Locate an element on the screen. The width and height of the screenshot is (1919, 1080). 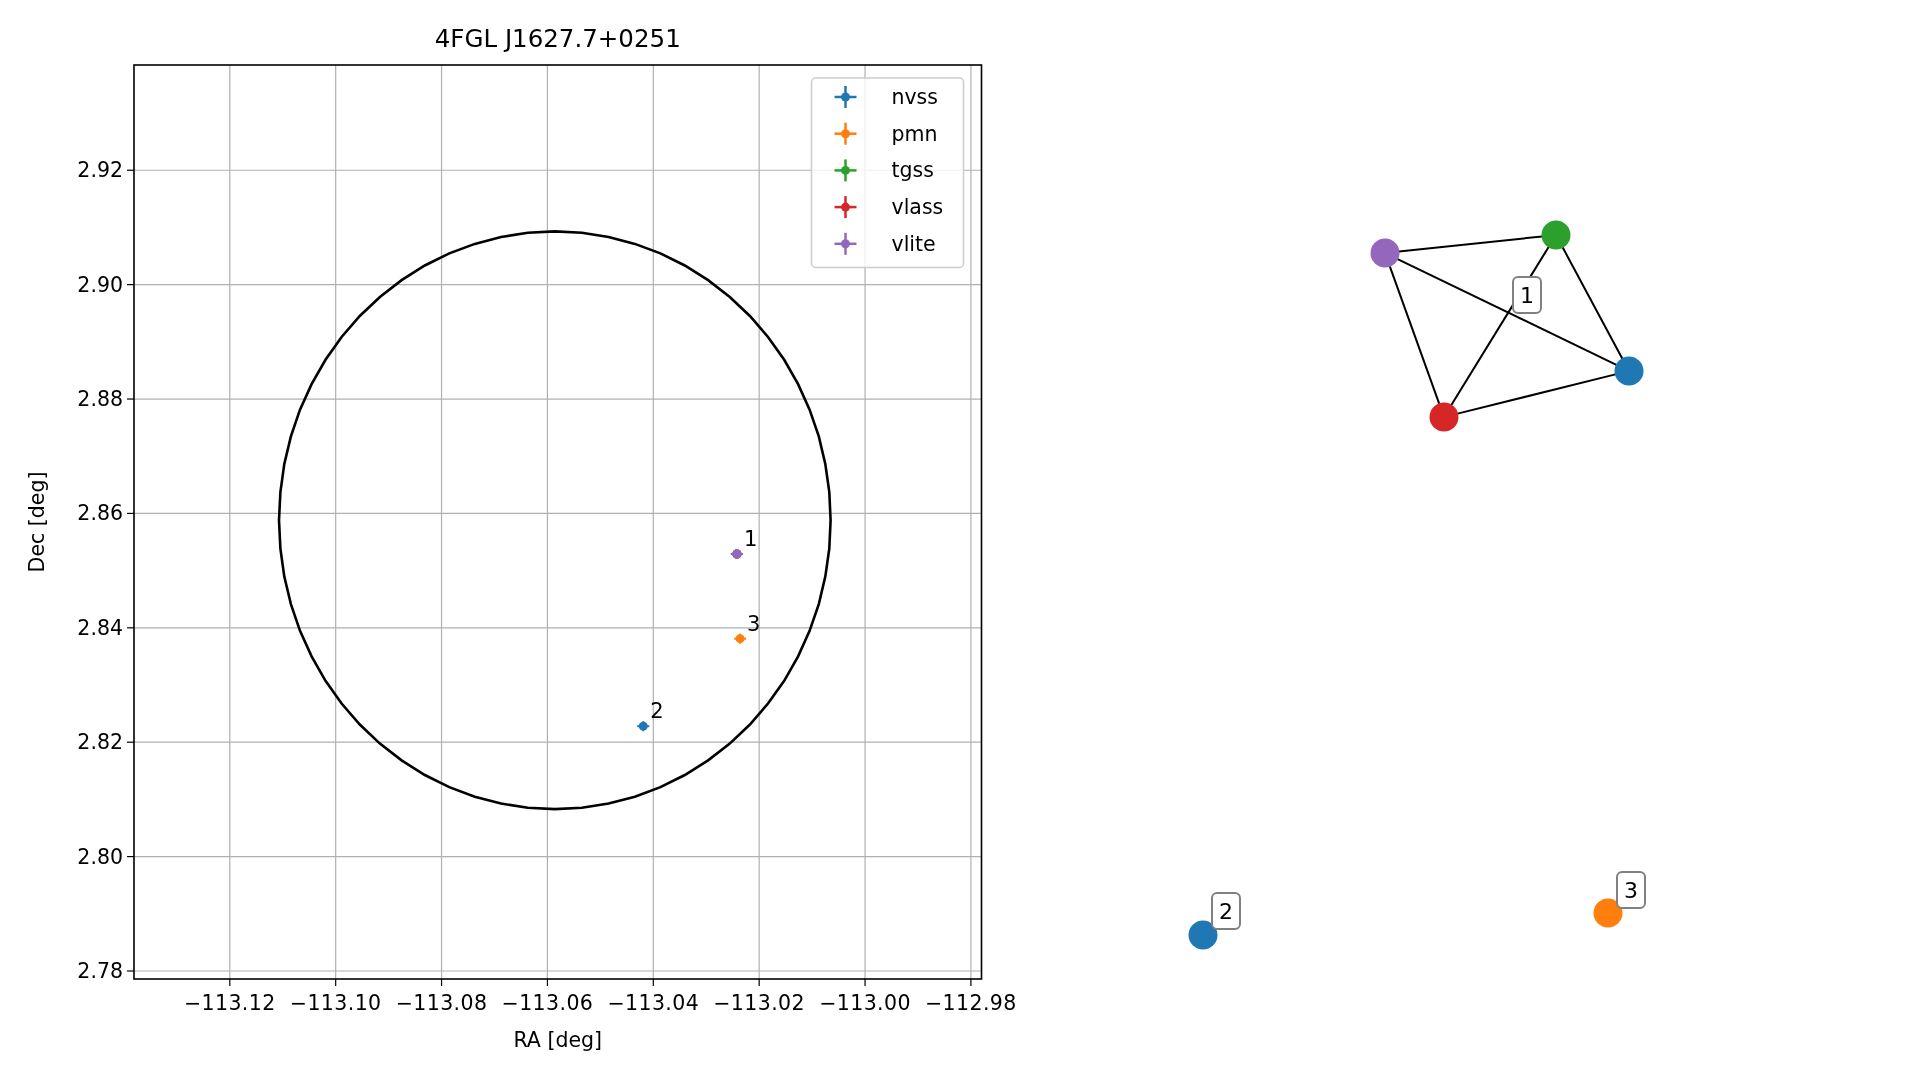
tick-label: −113.12 is located at coordinates (229, 1003).